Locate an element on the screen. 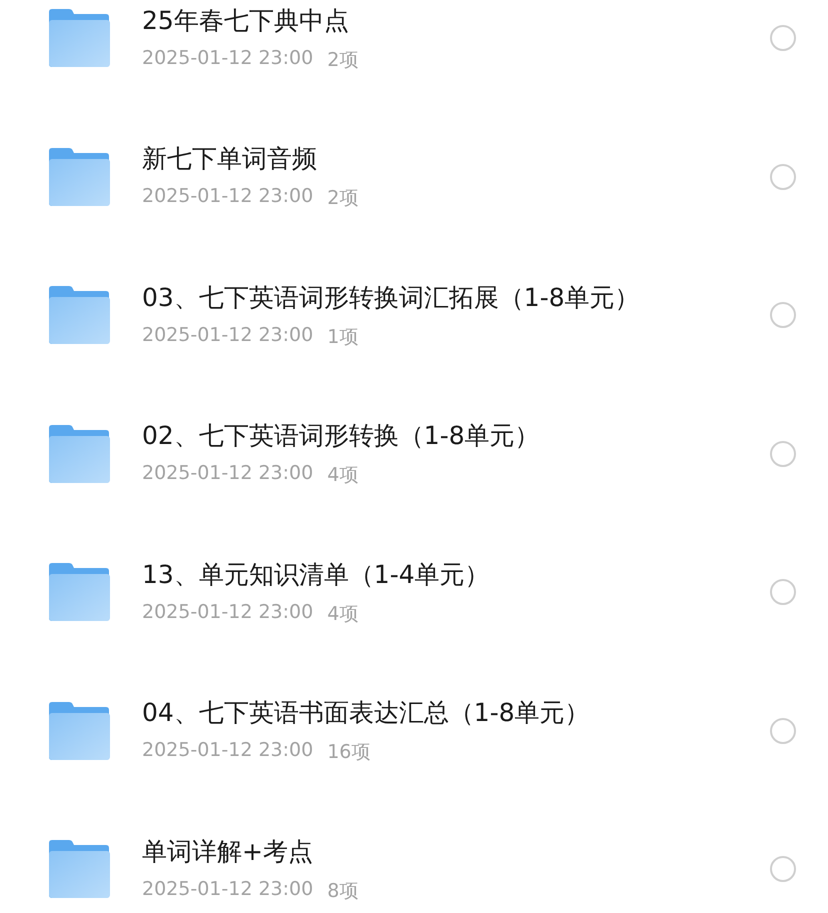  folder-name: 新七下单词音频 is located at coordinates (456, 159).